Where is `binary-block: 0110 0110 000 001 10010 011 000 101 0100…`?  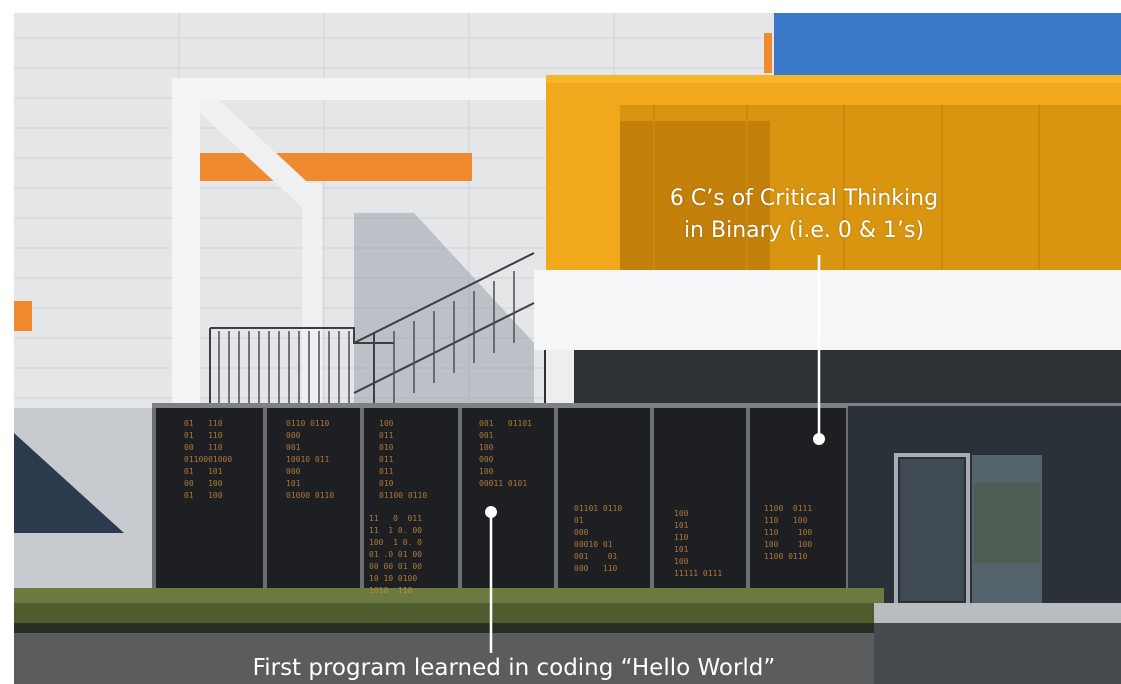
binary-block: 0110 0110 000 001 10010 011 000 101 0100… is located at coordinates (310, 459).